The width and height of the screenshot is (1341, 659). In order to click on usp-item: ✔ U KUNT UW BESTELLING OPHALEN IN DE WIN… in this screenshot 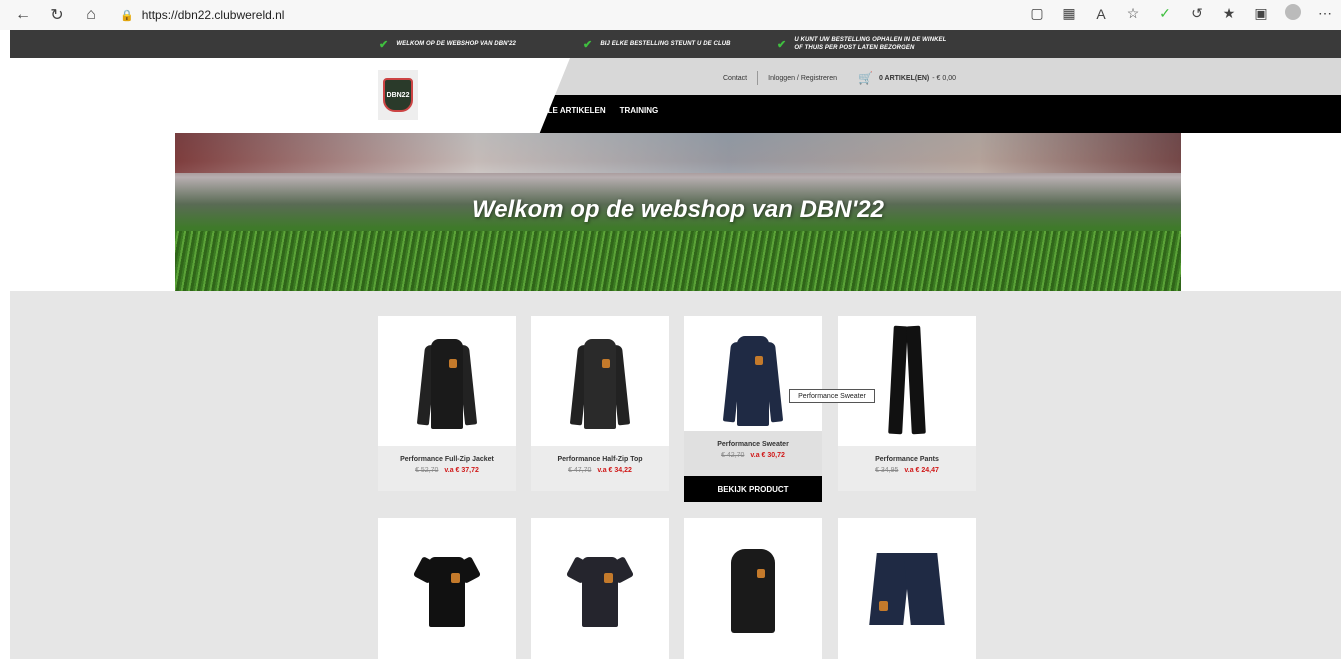, I will do `click(862, 44)`.